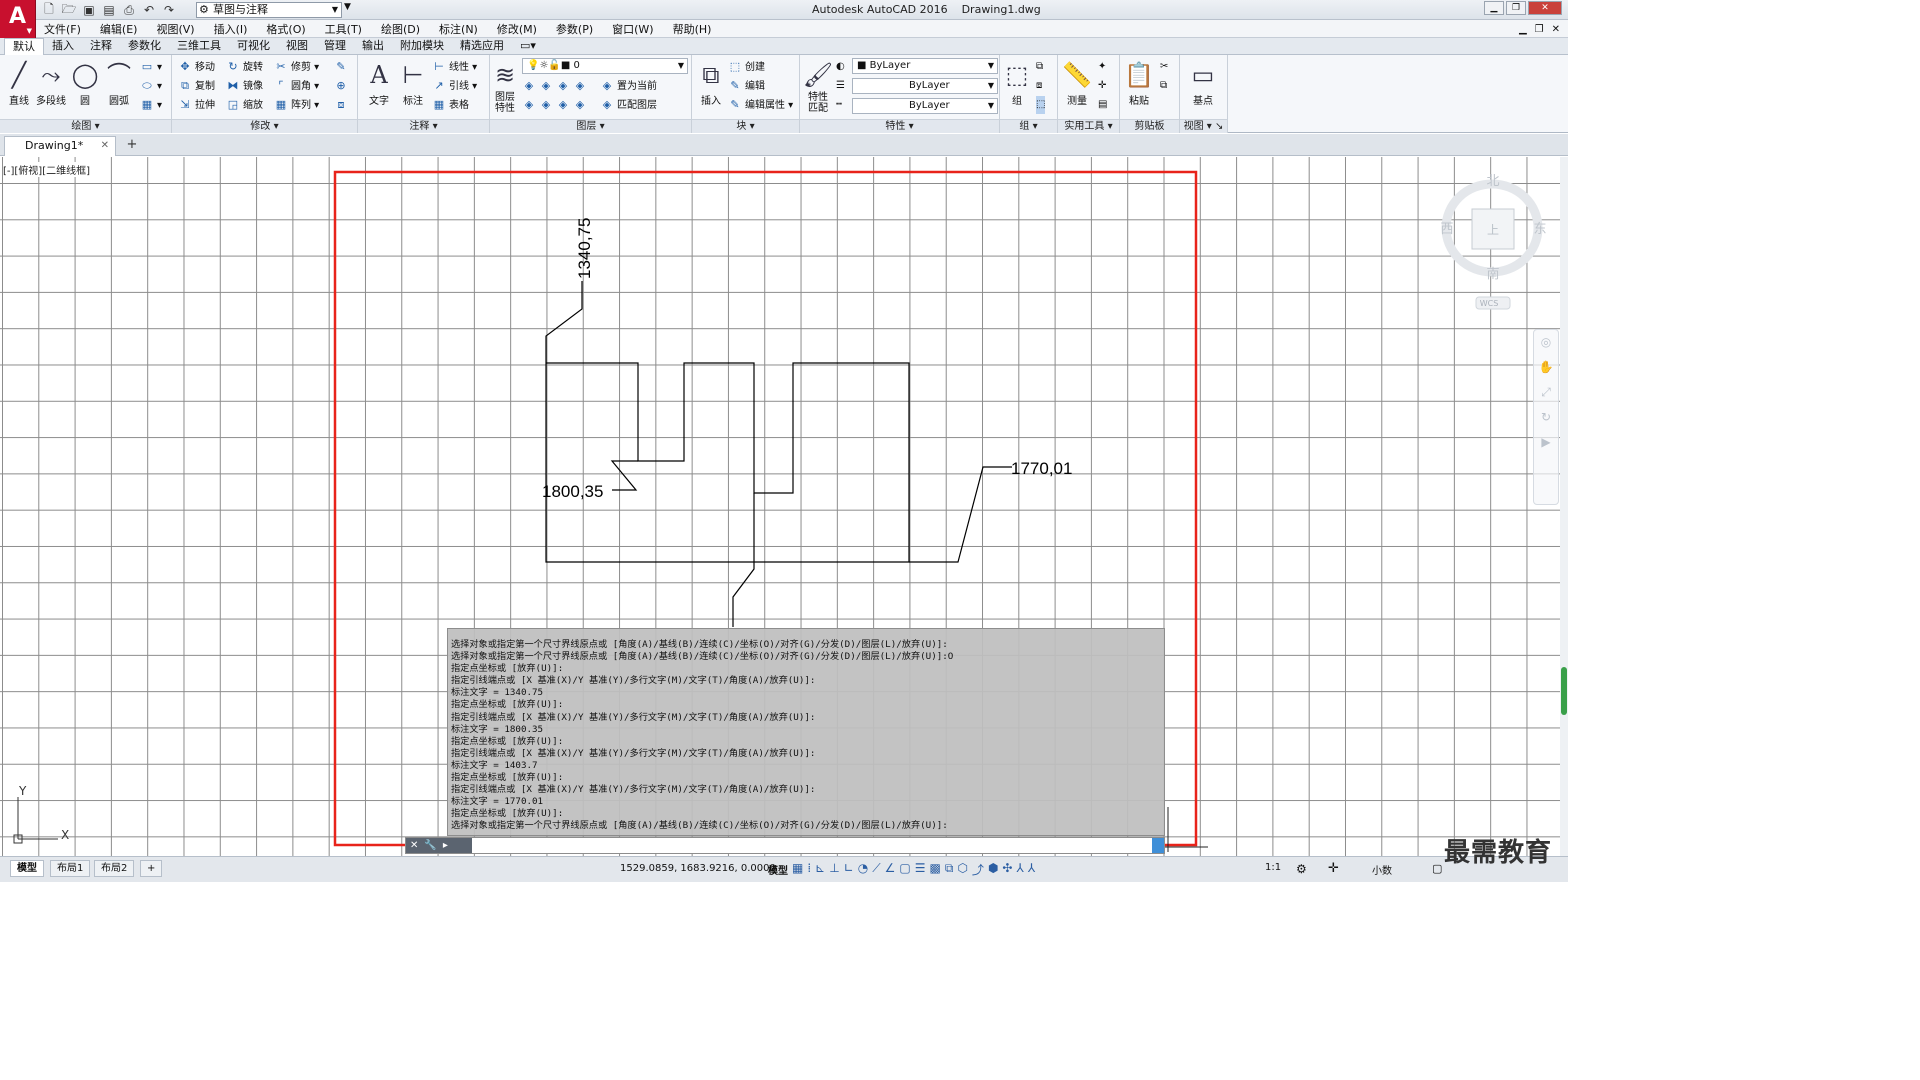 This screenshot has width=1920, height=1080. Describe the element at coordinates (745, 126) in the screenshot. I see `panel-block-title: 块 ▾` at that location.